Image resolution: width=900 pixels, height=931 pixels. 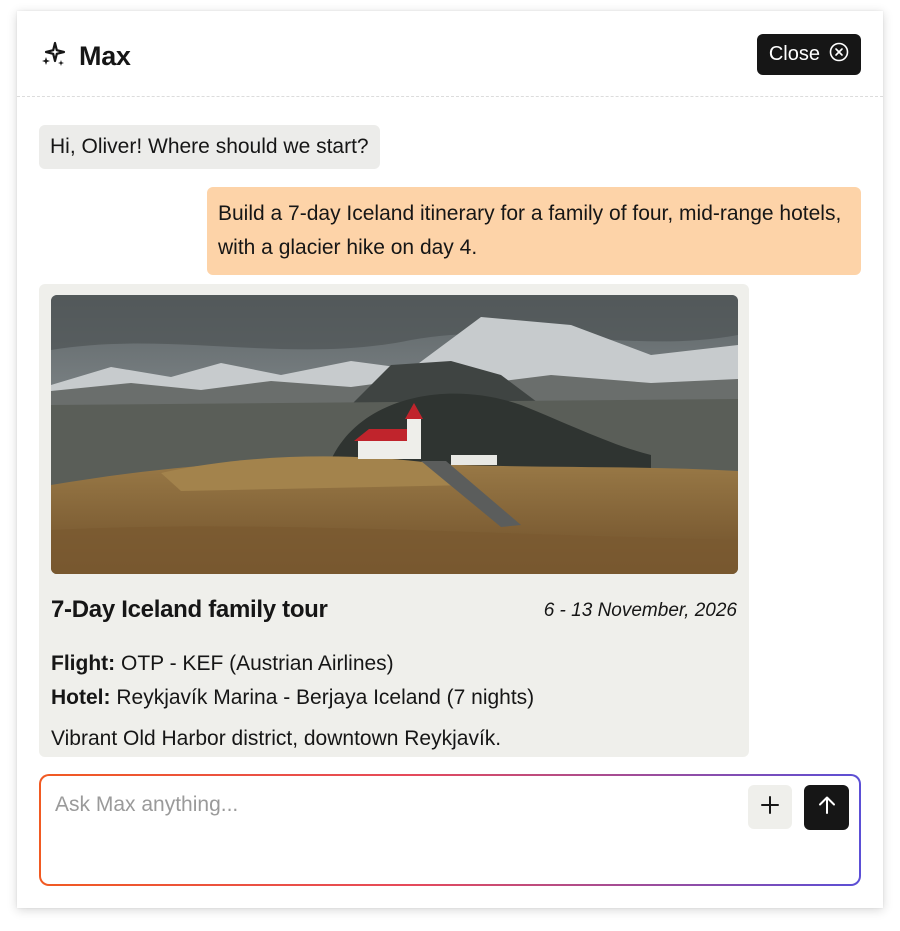 I want to click on send-button, so click(x=826, y=807).